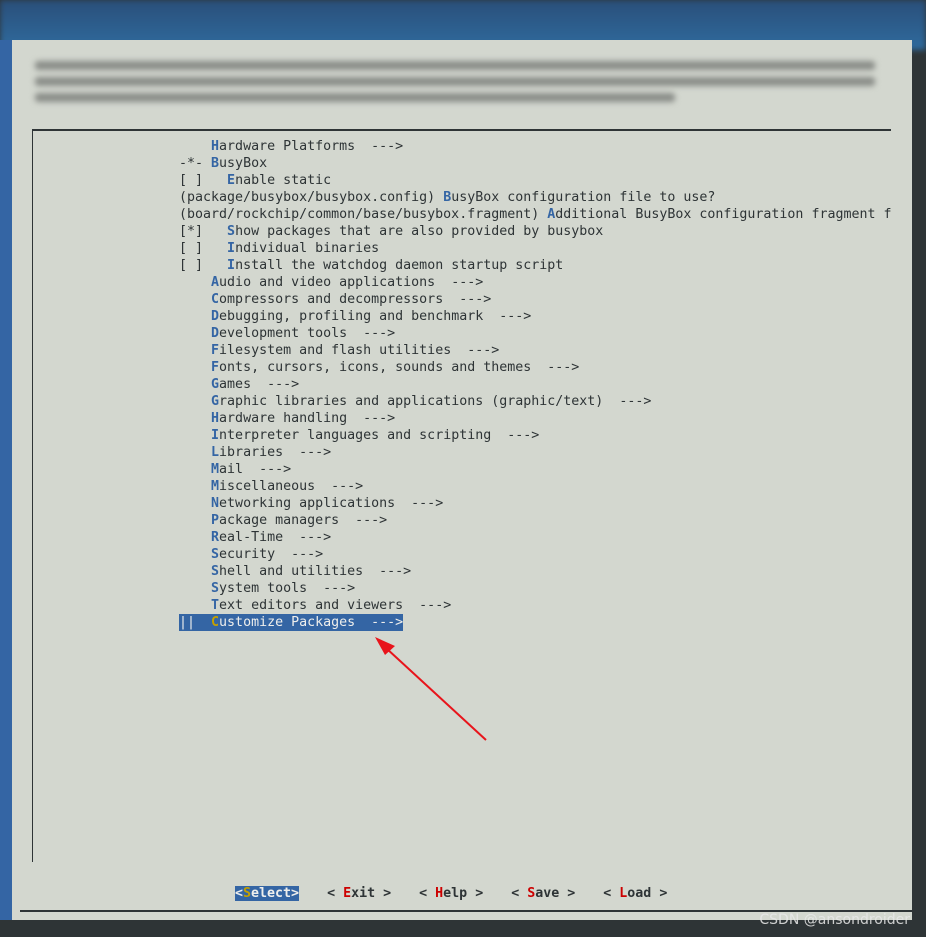 The width and height of the screenshot is (926, 937). Describe the element at coordinates (431, 689) in the screenshot. I see `annotation-arrow-icon` at that location.